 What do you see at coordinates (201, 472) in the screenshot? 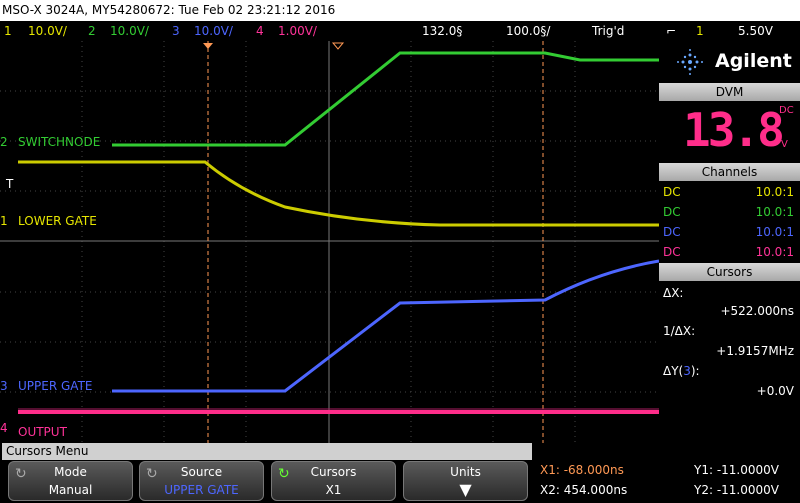
I see `source-label: Source` at bounding box center [201, 472].